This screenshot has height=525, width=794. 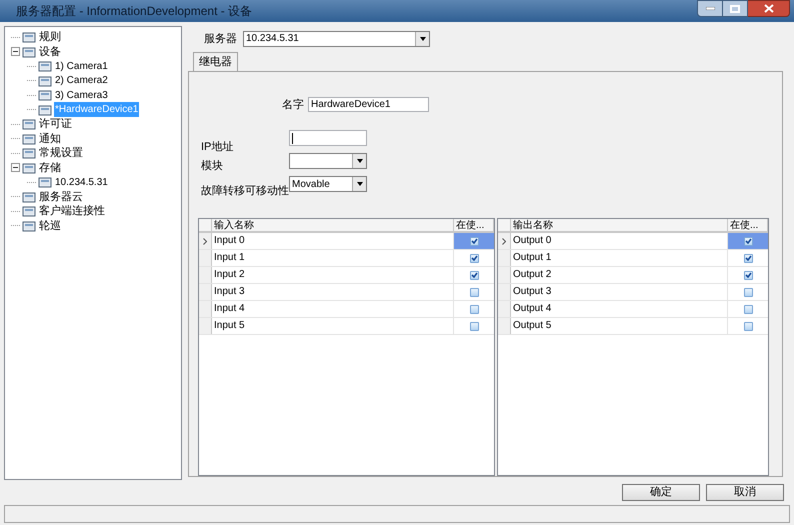 I want to click on failover-value: Movable, so click(x=311, y=185).